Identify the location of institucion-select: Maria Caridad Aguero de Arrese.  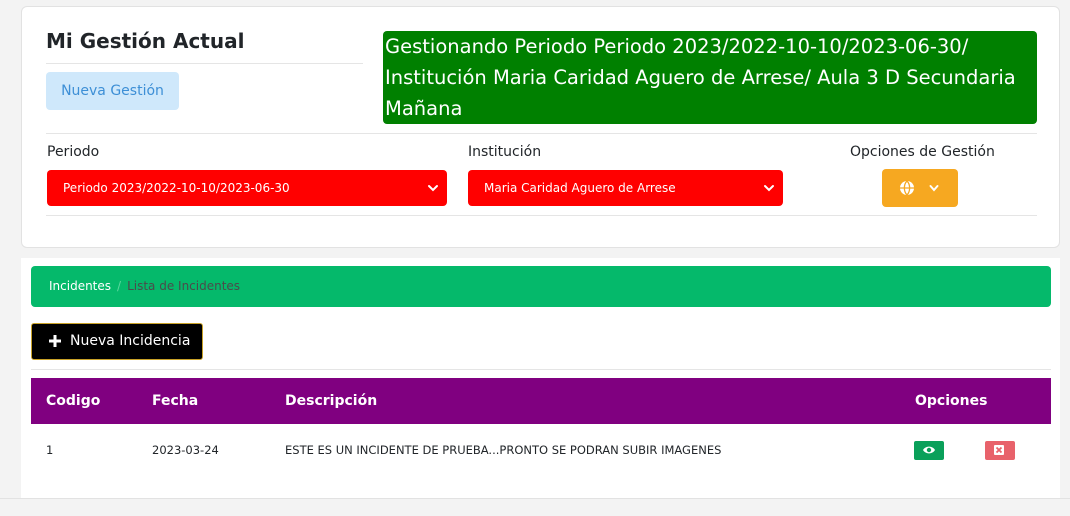
(625, 188).